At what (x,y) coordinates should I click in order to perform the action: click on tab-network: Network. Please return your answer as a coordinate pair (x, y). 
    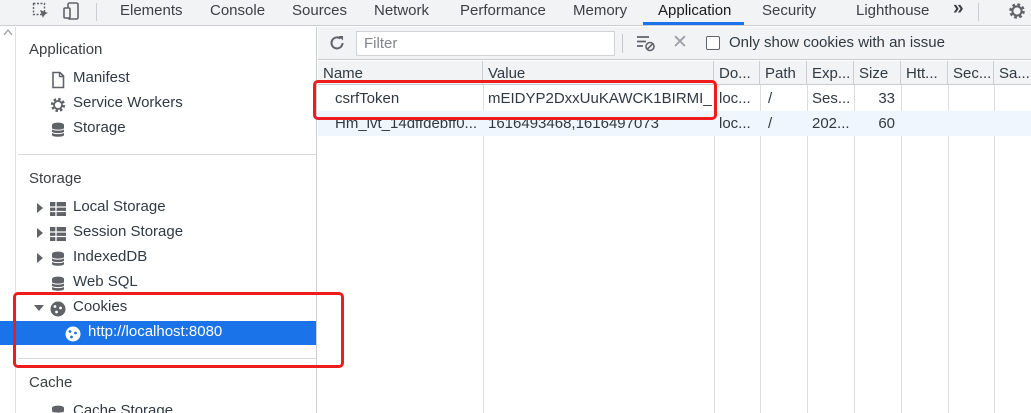
    Looking at the image, I should click on (401, 12).